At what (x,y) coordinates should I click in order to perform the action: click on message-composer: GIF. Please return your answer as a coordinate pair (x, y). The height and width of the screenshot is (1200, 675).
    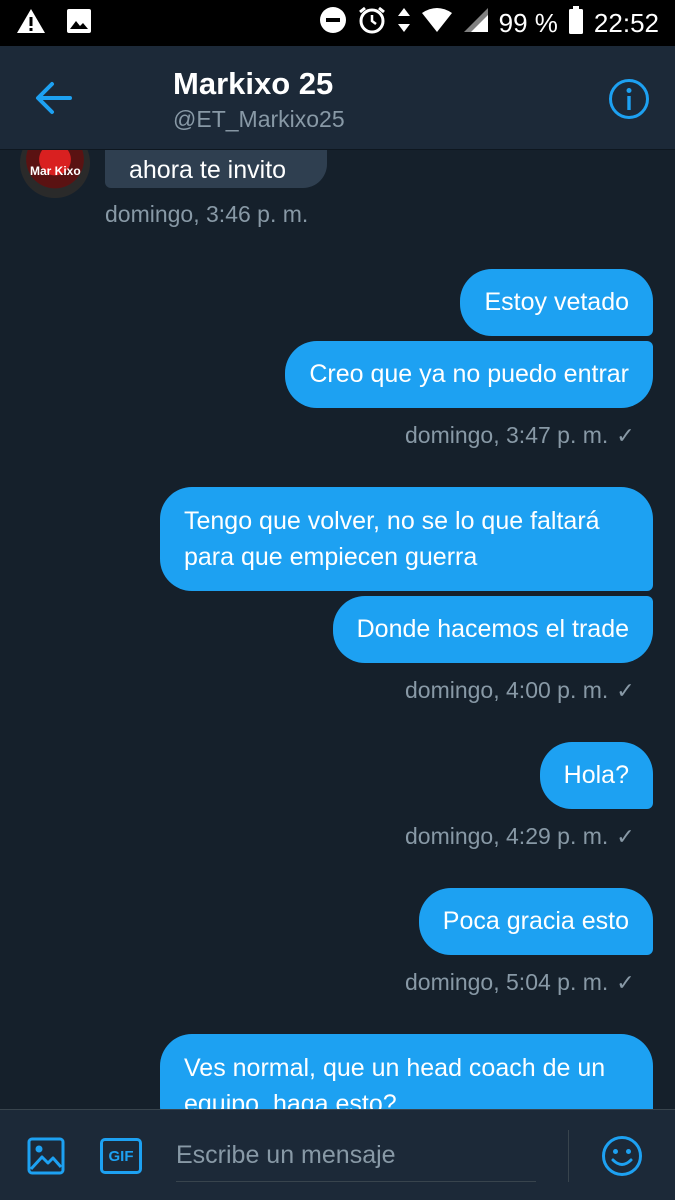
    Looking at the image, I should click on (337, 1154).